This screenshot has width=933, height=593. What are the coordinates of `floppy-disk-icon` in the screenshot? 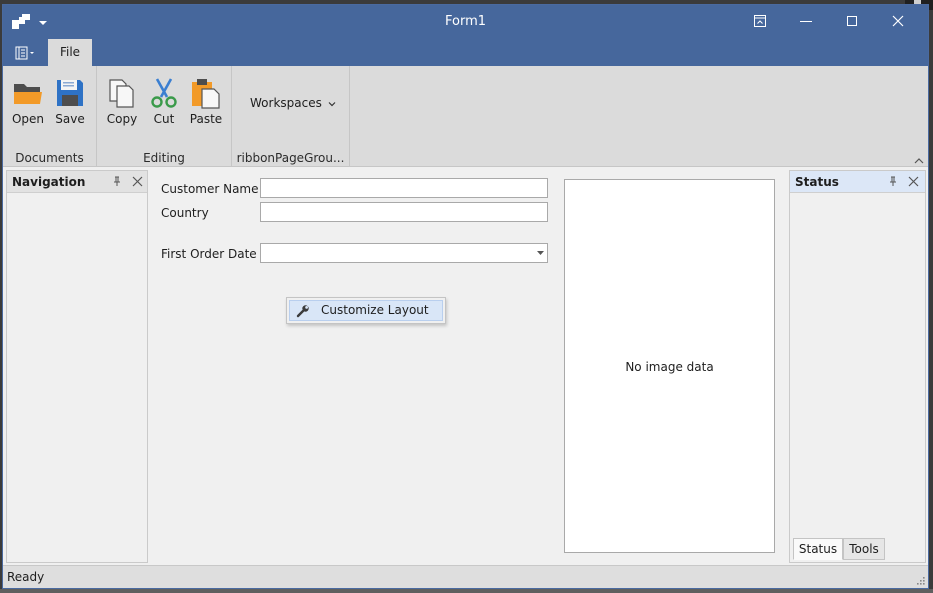 It's located at (70, 93).